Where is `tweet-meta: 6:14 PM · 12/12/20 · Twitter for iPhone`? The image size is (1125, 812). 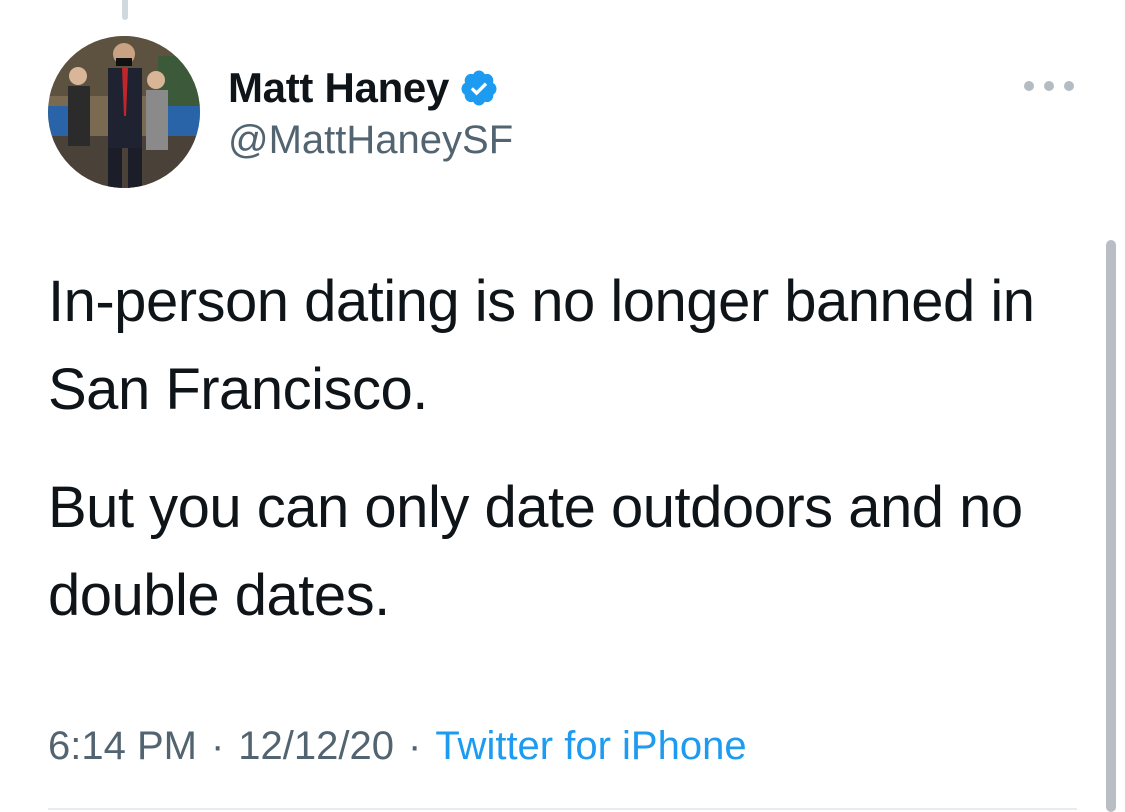 tweet-meta: 6:14 PM · 12/12/20 · Twitter for iPhone is located at coordinates (397, 746).